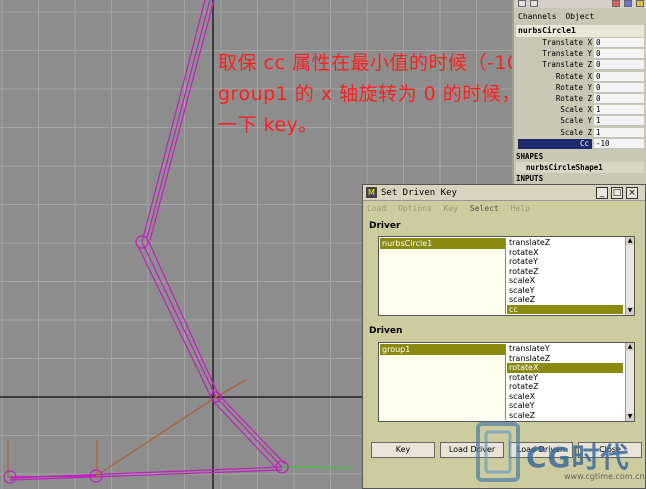  I want to click on watermark: CG时代 www.cgtime.com.cn, so click(557, 448).